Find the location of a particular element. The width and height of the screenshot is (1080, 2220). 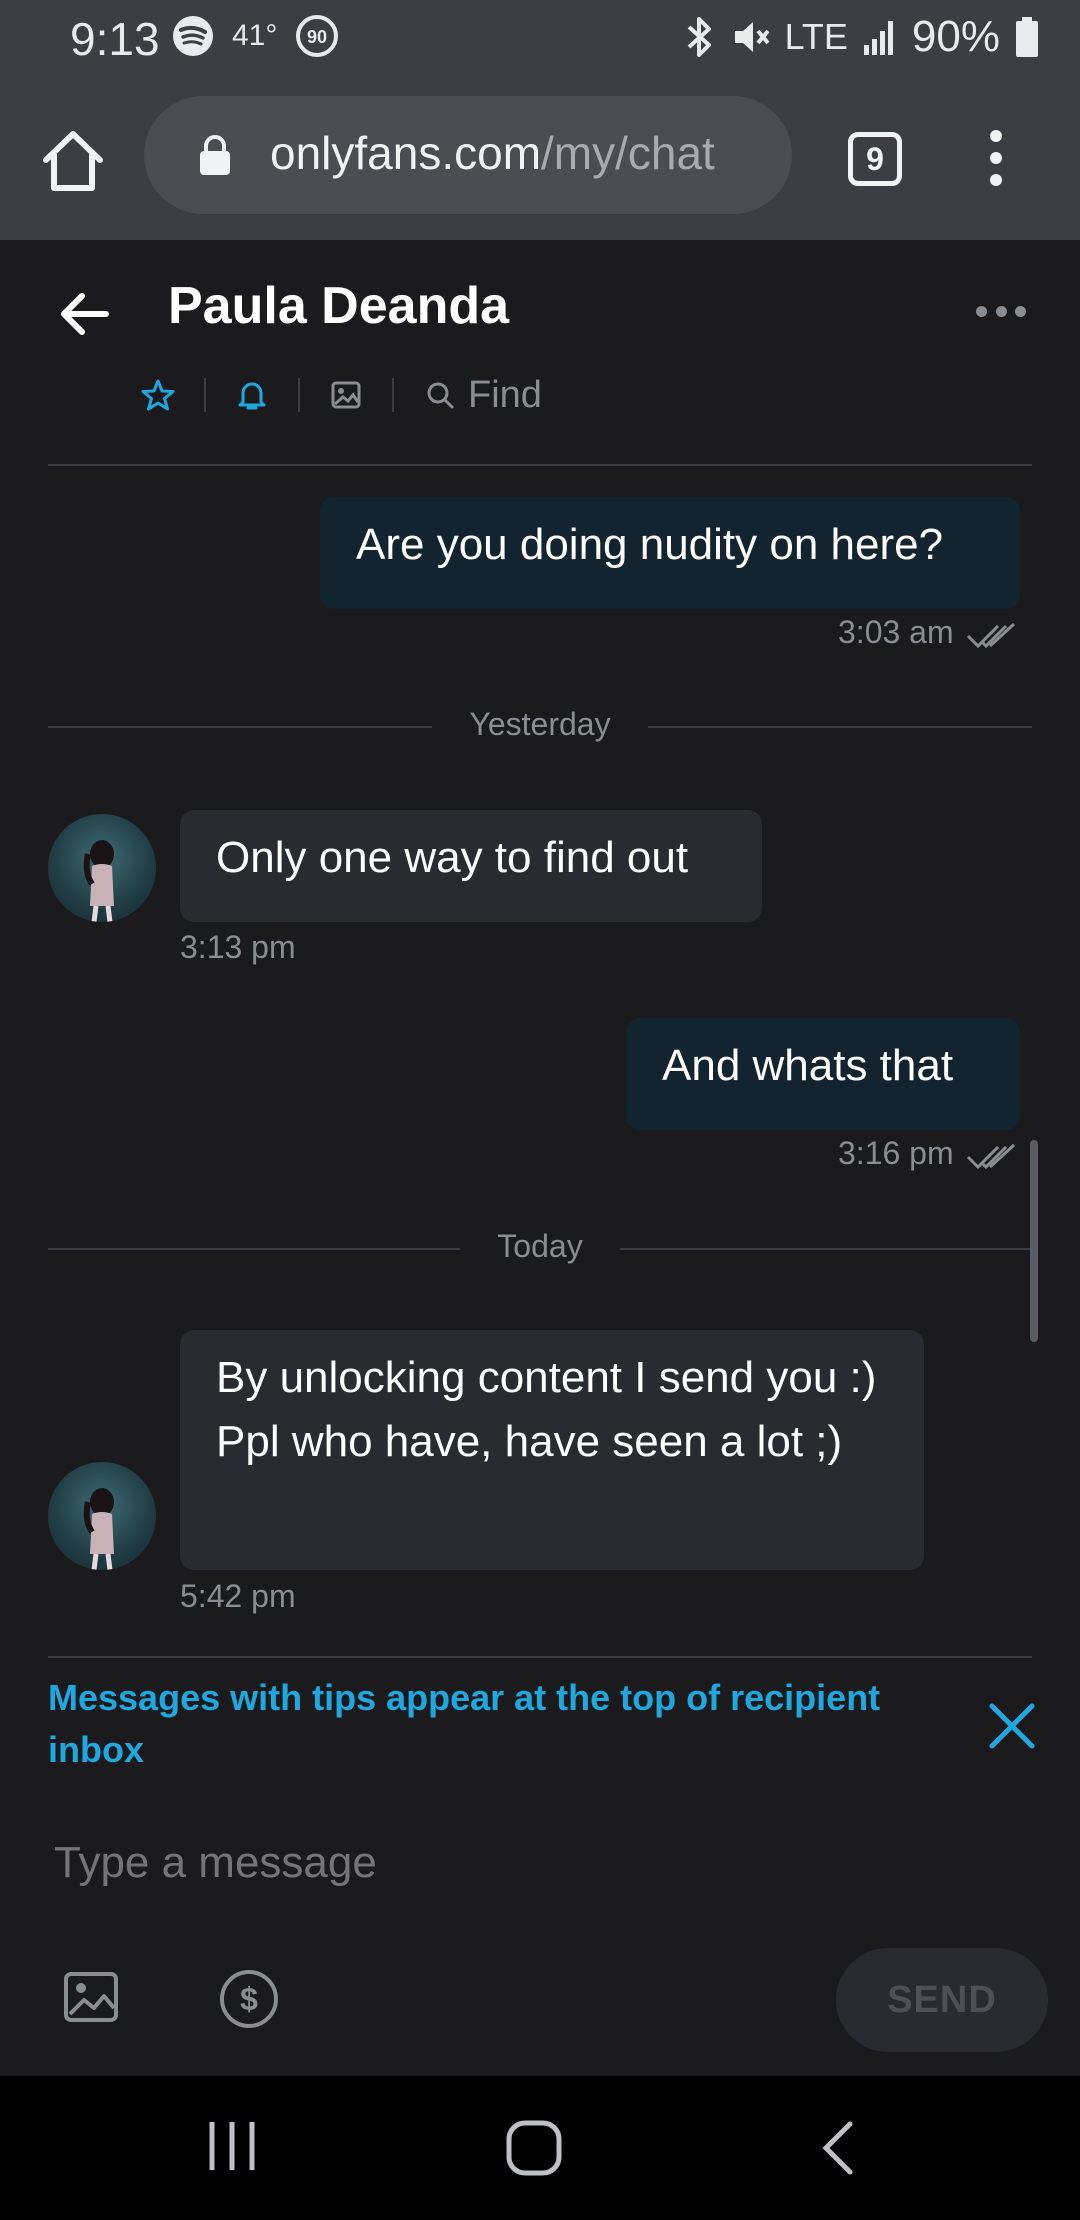

android-nav-bar is located at coordinates (540, 2148).